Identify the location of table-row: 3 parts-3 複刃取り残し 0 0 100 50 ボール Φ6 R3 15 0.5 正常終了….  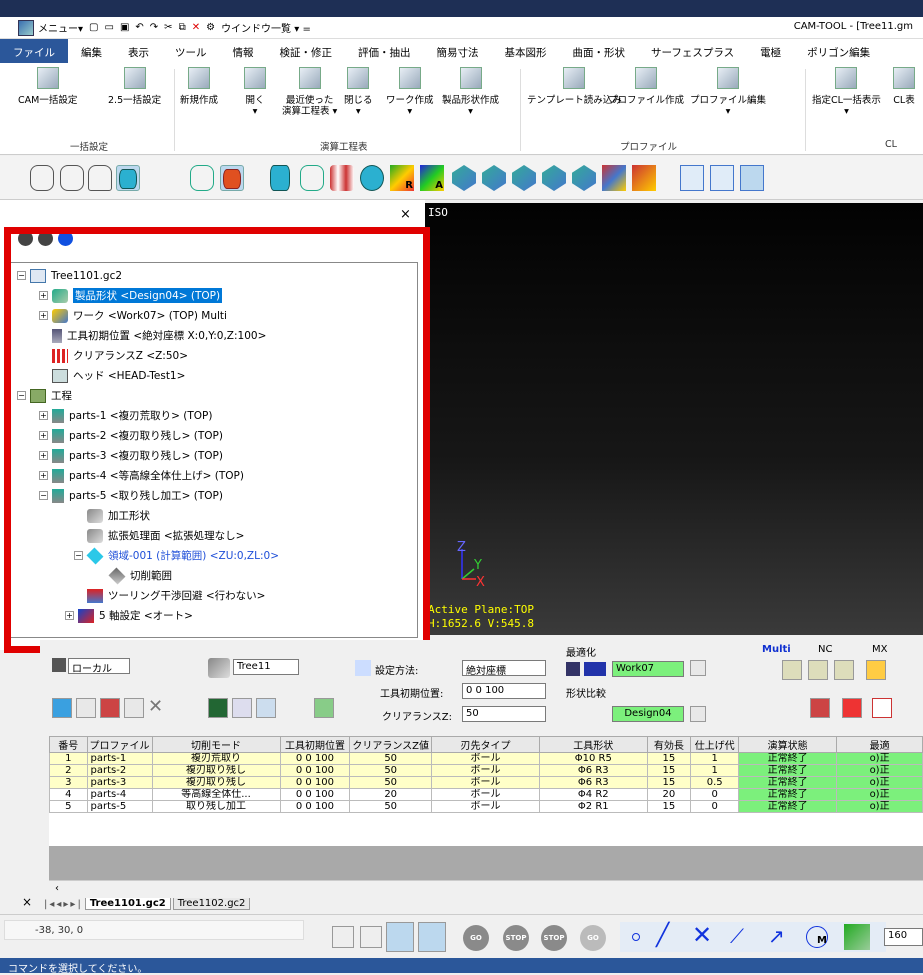
(486, 782).